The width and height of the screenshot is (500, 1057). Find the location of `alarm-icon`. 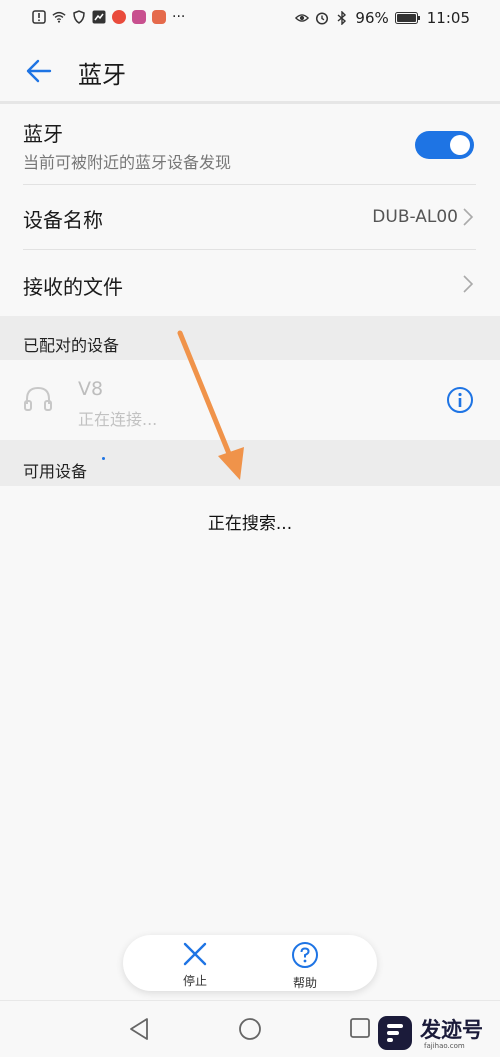

alarm-icon is located at coordinates (322, 18).